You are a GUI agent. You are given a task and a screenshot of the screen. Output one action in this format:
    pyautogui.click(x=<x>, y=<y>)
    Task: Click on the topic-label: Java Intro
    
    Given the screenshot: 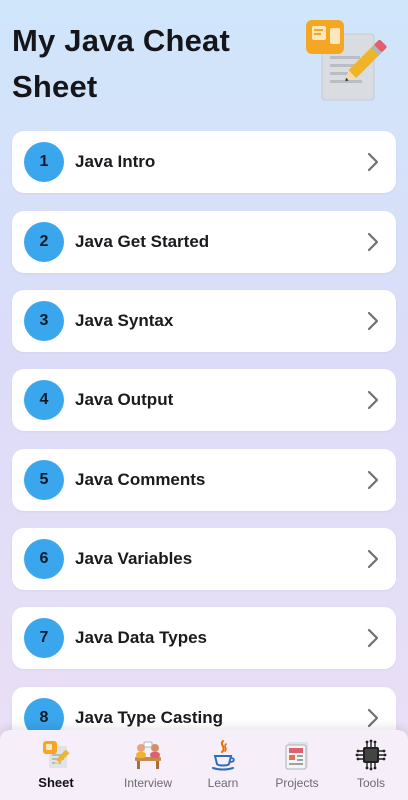 What is the action you would take?
    pyautogui.click(x=115, y=161)
    